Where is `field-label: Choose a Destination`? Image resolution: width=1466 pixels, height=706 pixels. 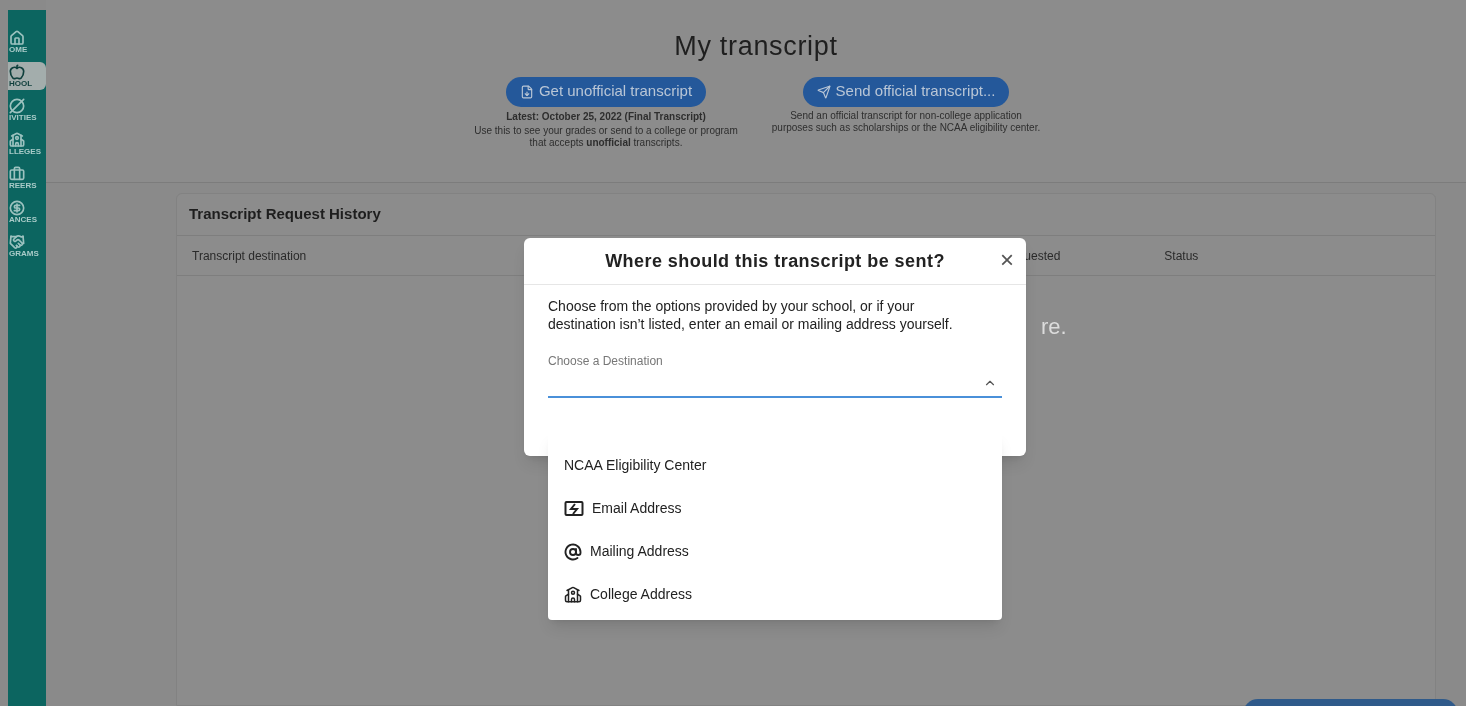
field-label: Choose a Destination is located at coordinates (605, 361).